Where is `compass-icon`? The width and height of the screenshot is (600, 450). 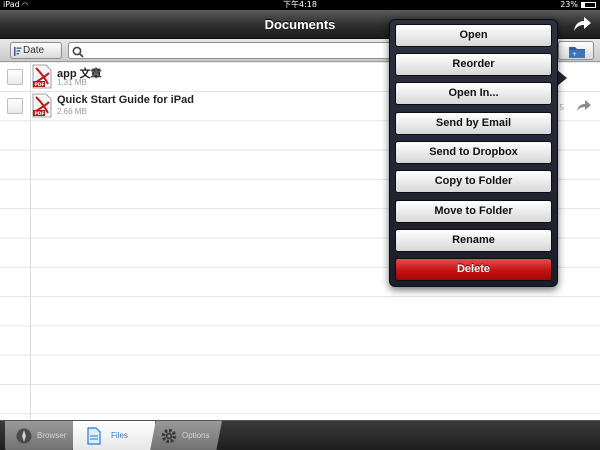
compass-icon is located at coordinates (24, 436).